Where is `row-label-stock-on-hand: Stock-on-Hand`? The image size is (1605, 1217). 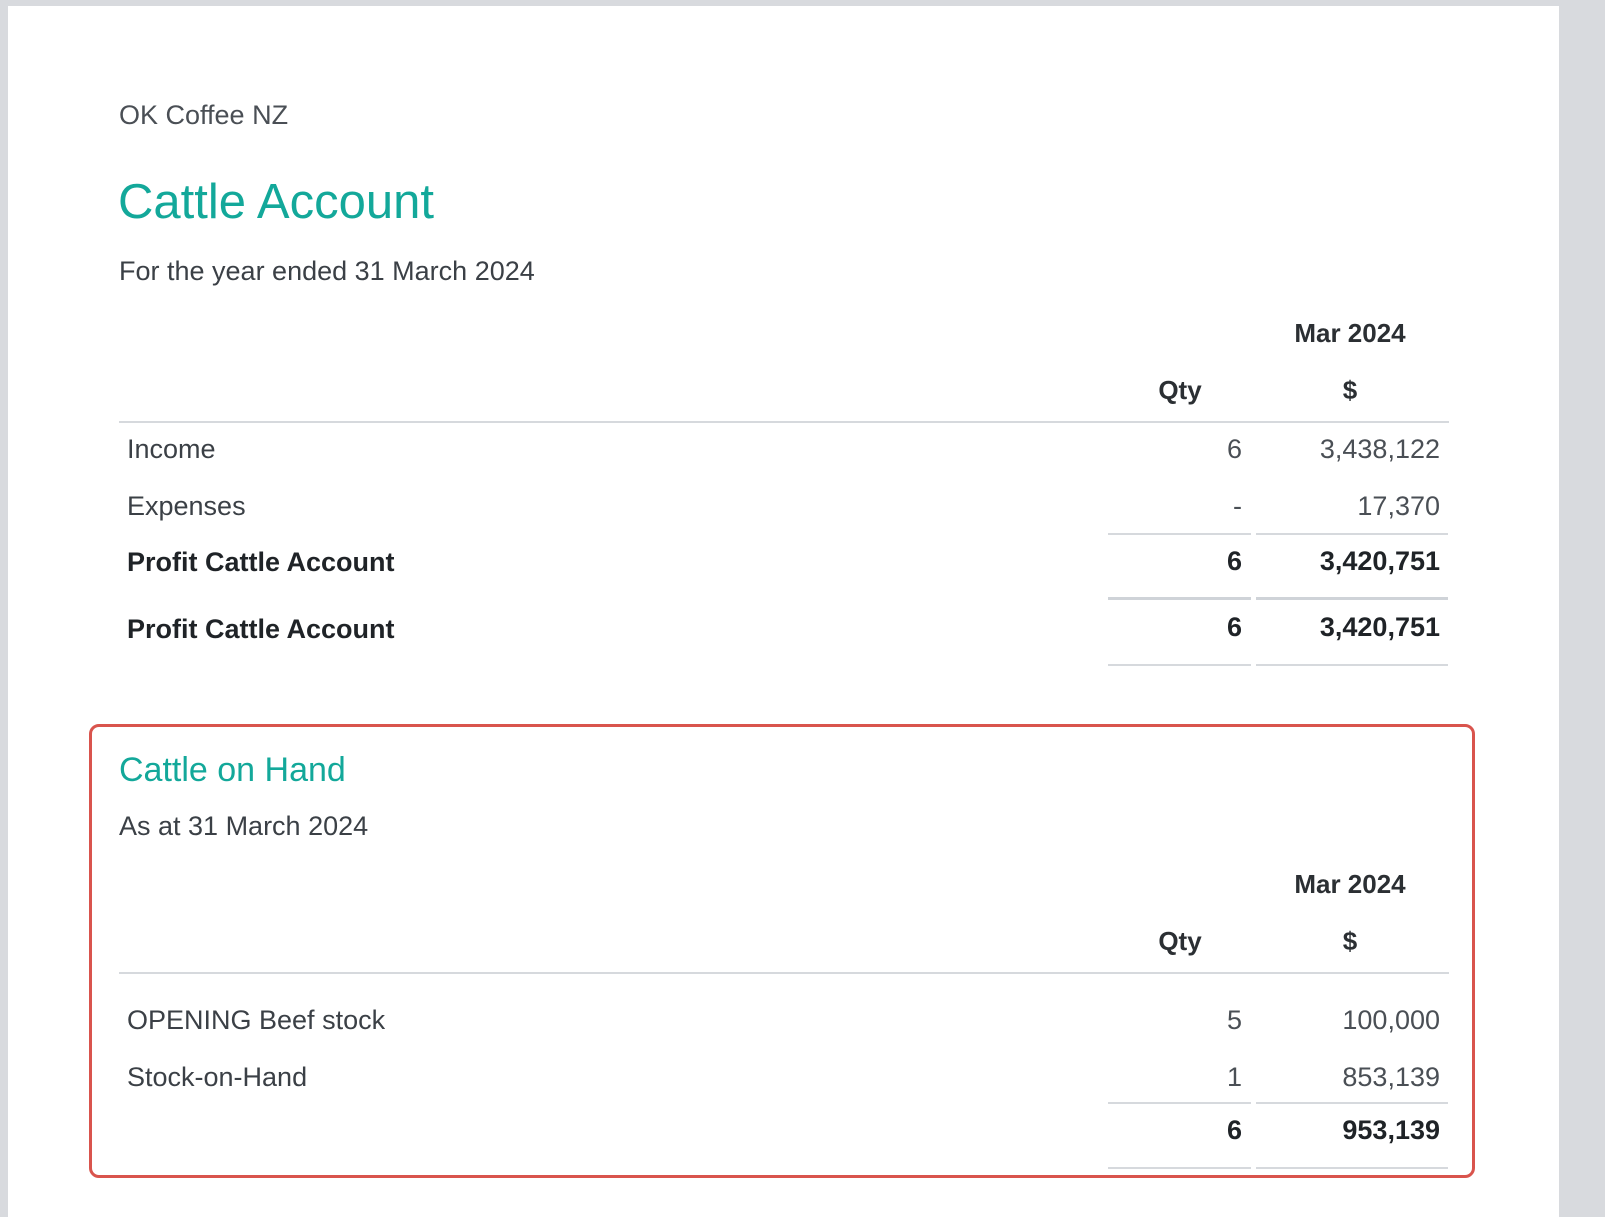 row-label-stock-on-hand: Stock-on-Hand is located at coordinates (217, 1077).